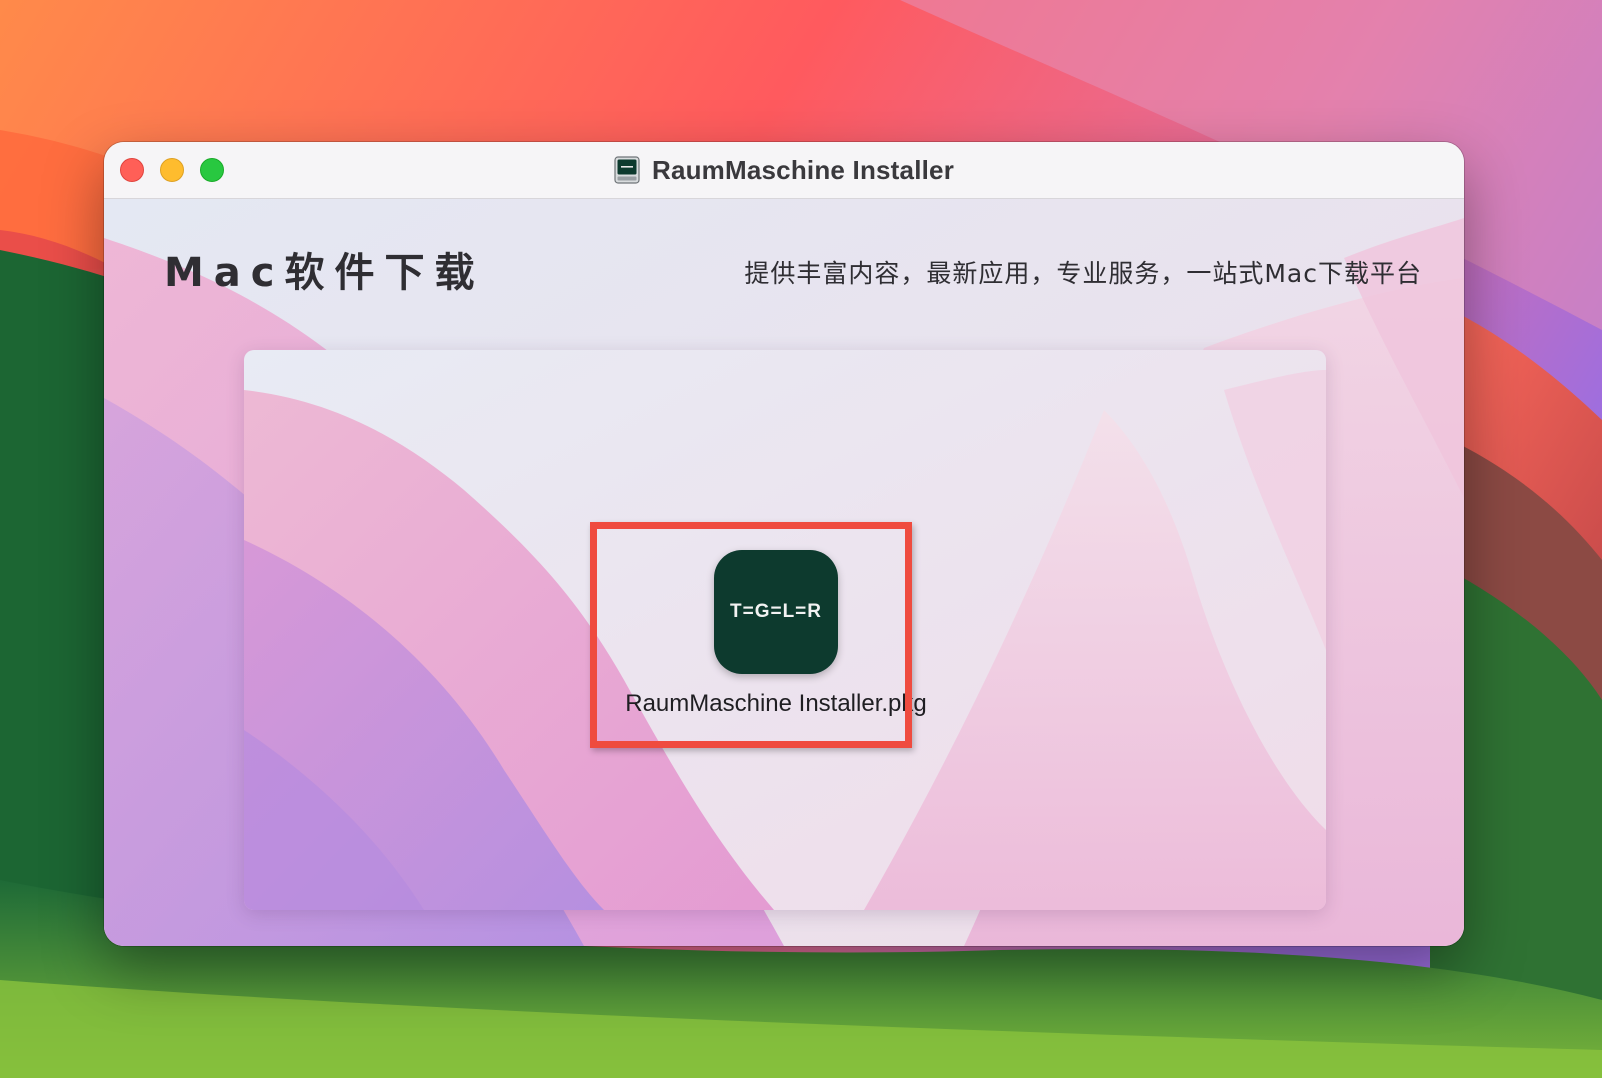  I want to click on brand-title: Mac软件下载, so click(324, 273).